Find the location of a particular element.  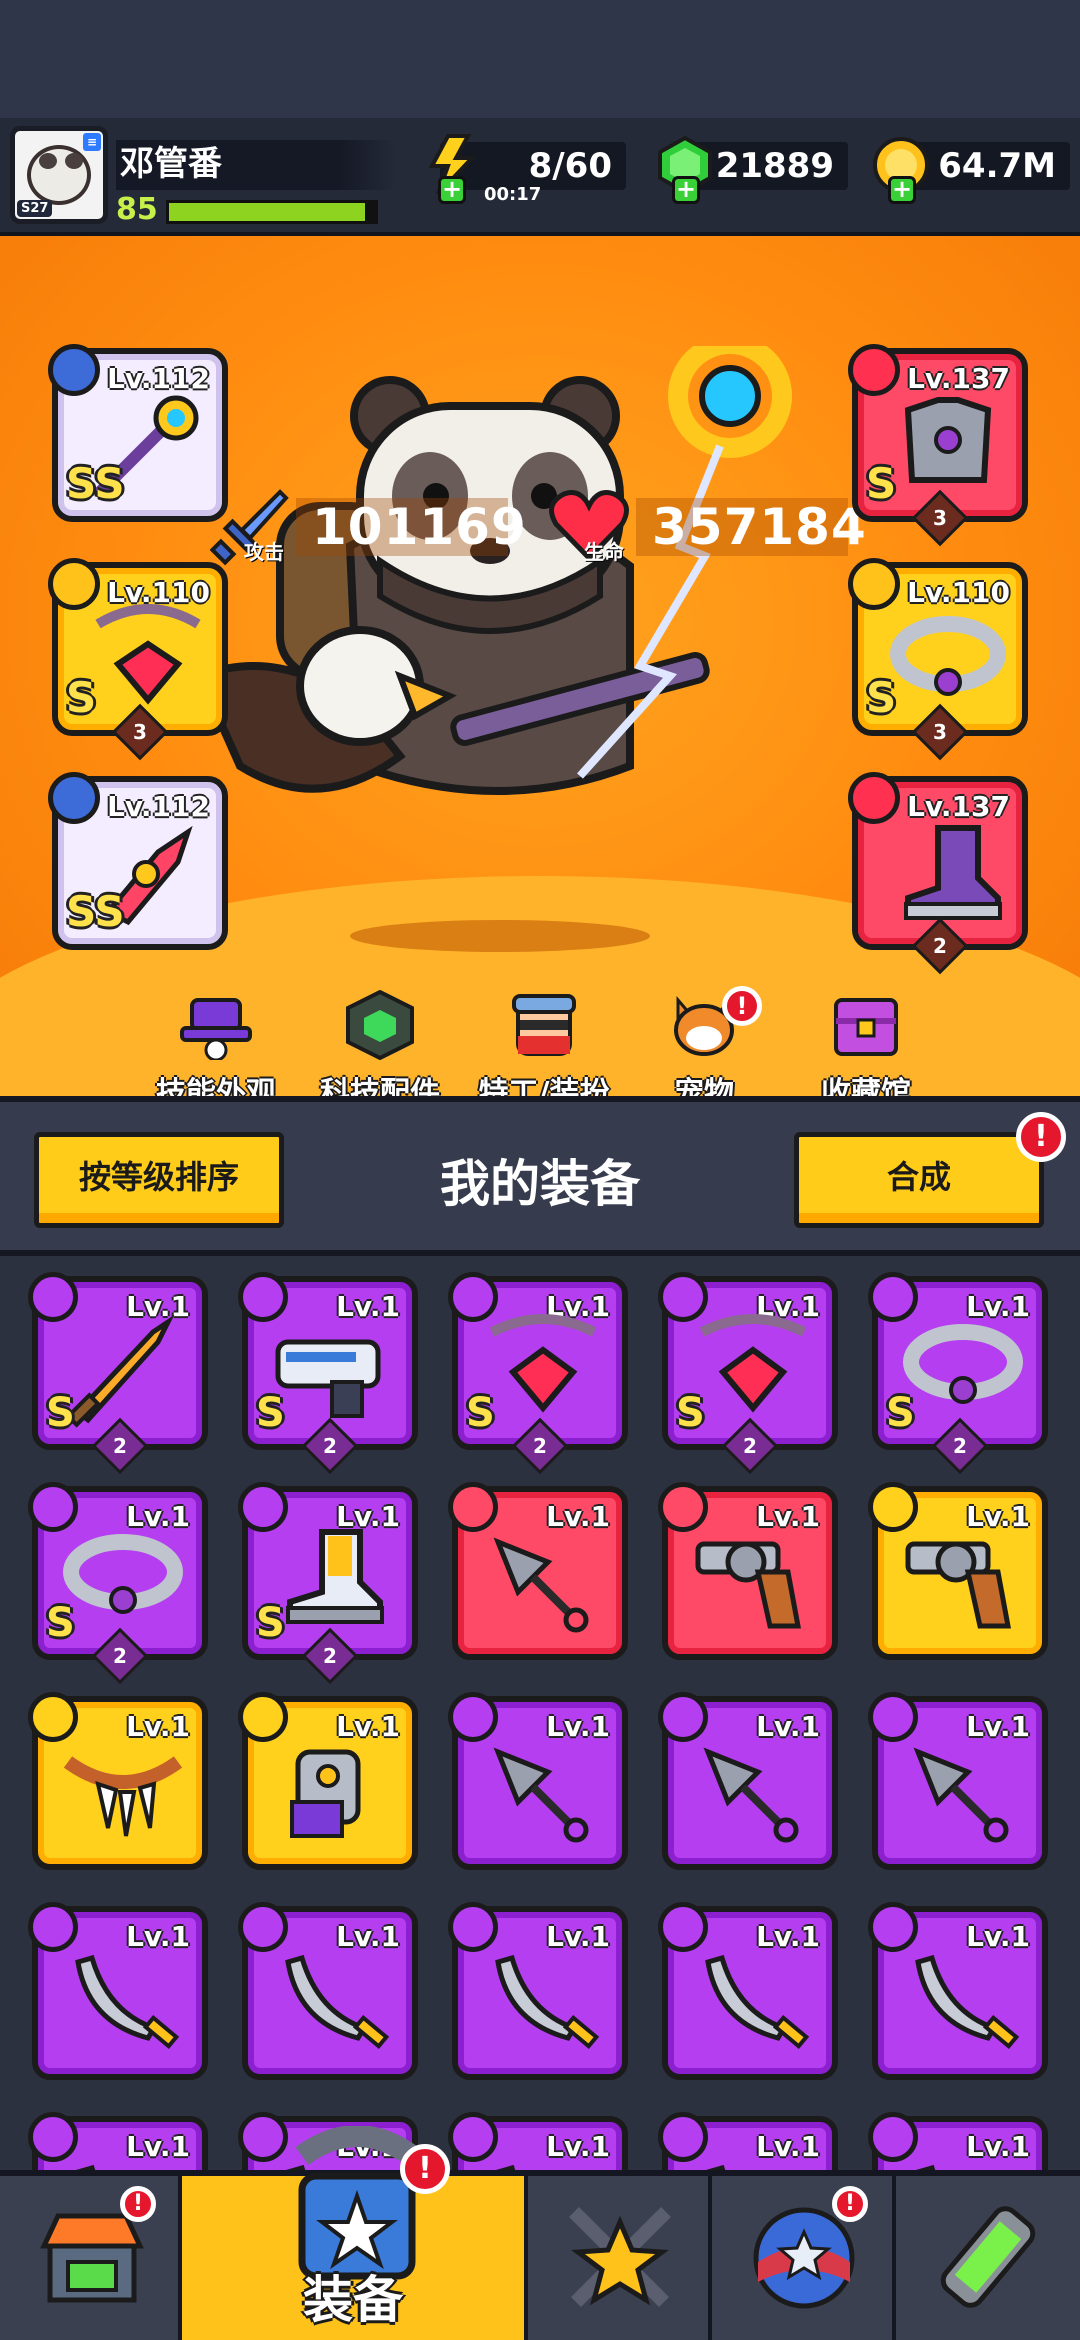

equipment-tab-label: 装备 is located at coordinates (353, 2300).